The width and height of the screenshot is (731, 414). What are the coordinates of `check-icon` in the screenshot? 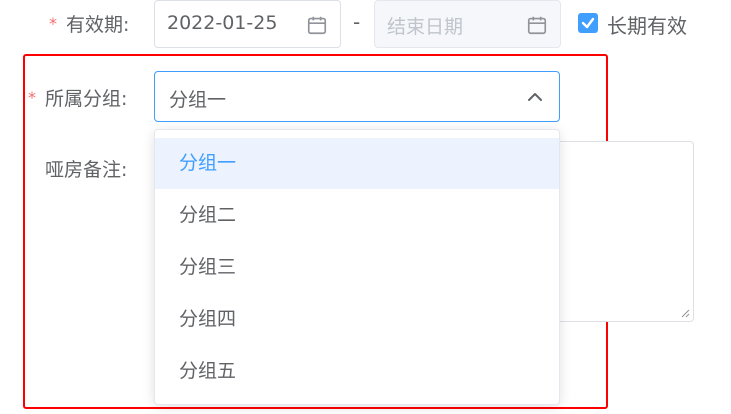 It's located at (588, 23).